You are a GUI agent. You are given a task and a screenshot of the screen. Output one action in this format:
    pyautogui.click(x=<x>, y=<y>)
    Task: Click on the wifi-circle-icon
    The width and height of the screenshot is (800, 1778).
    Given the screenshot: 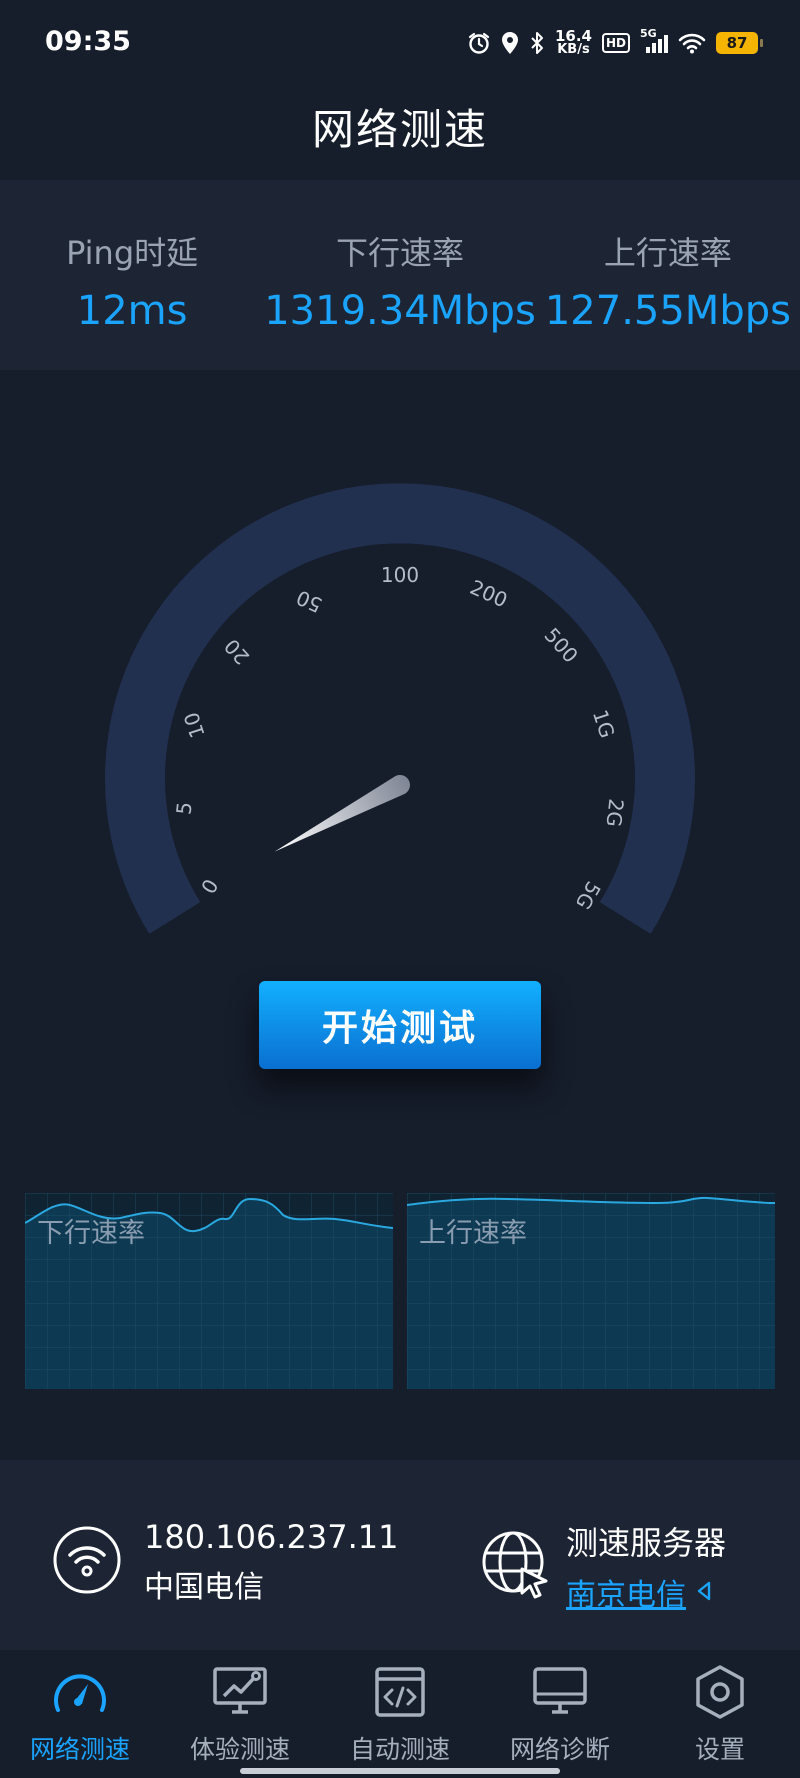 What is the action you would take?
    pyautogui.click(x=87, y=1562)
    